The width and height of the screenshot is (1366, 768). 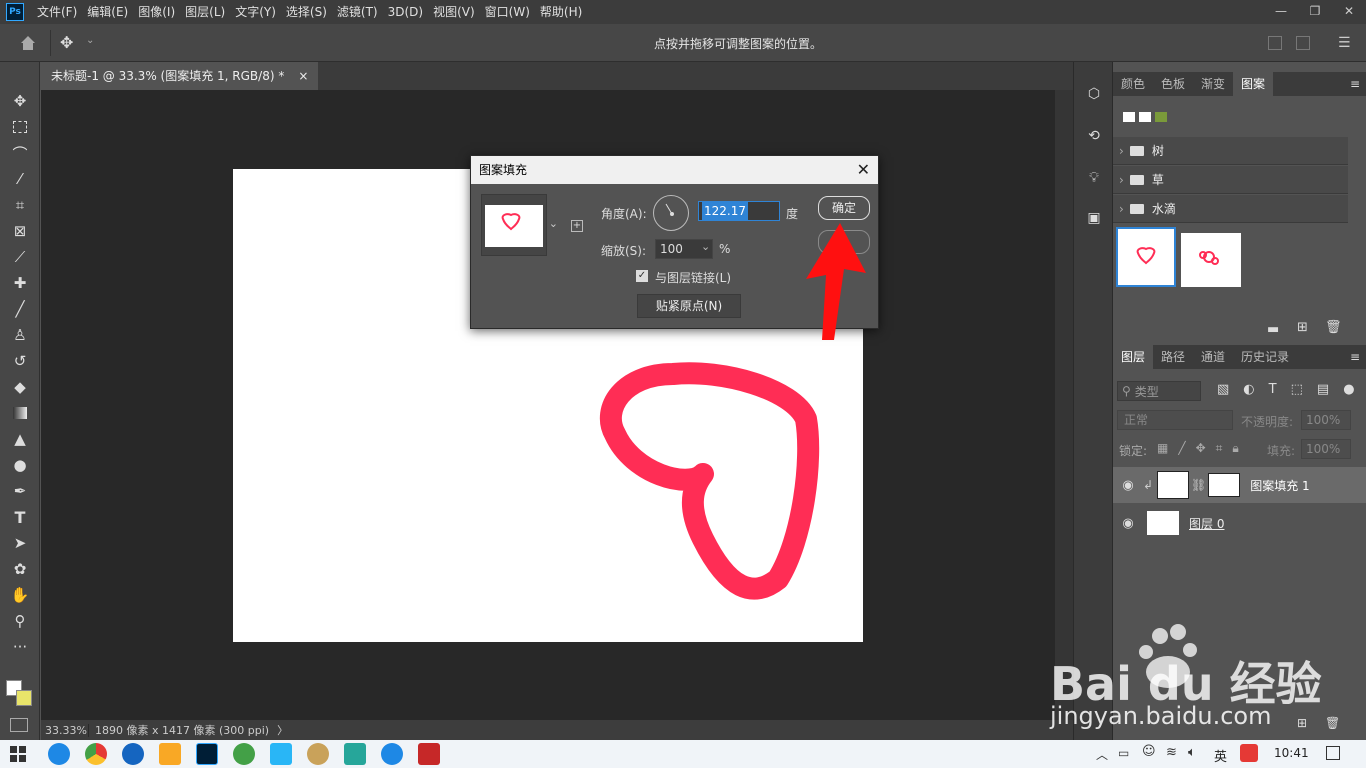 I want to click on lock-position-icon: ✥, so click(x=1201, y=448).